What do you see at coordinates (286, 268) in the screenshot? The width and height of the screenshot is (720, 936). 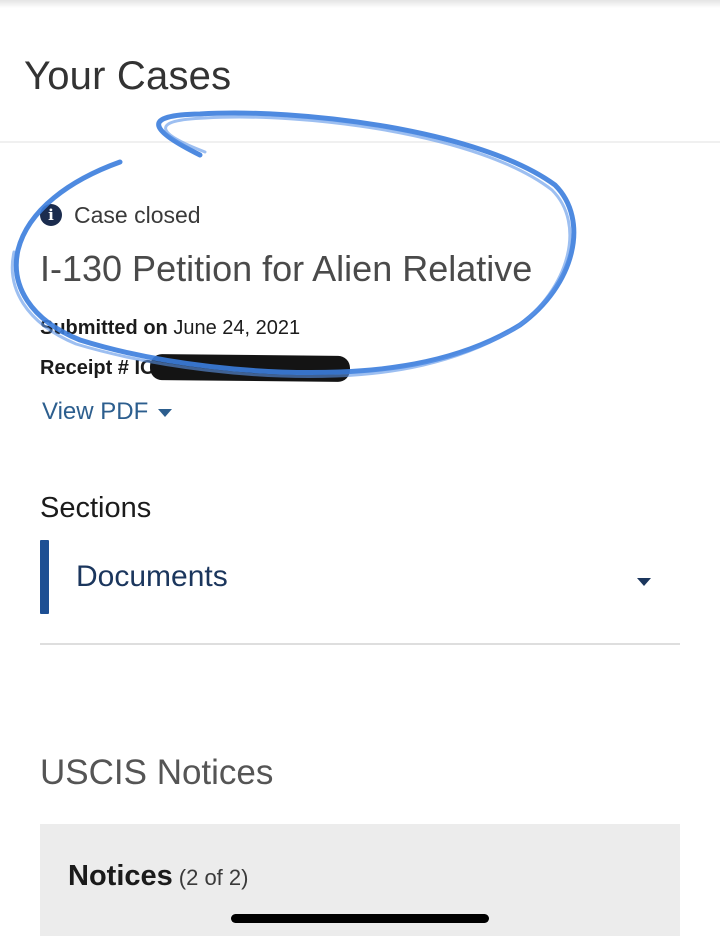 I see `case-title: I-130 Petition for Alien Relative` at bounding box center [286, 268].